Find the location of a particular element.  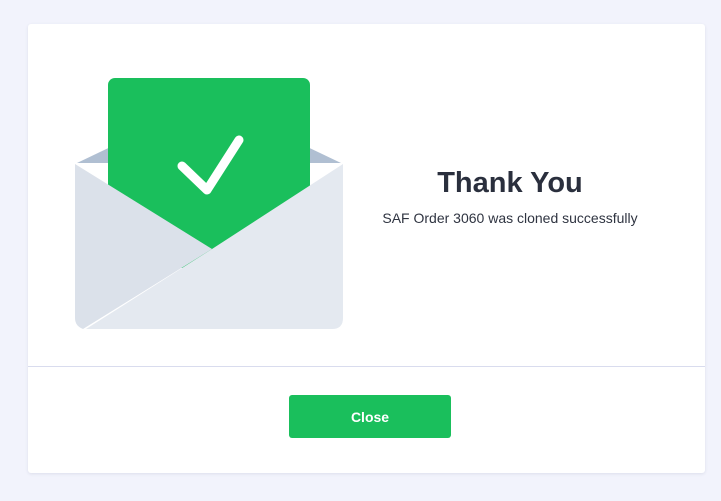

divider is located at coordinates (366, 366).